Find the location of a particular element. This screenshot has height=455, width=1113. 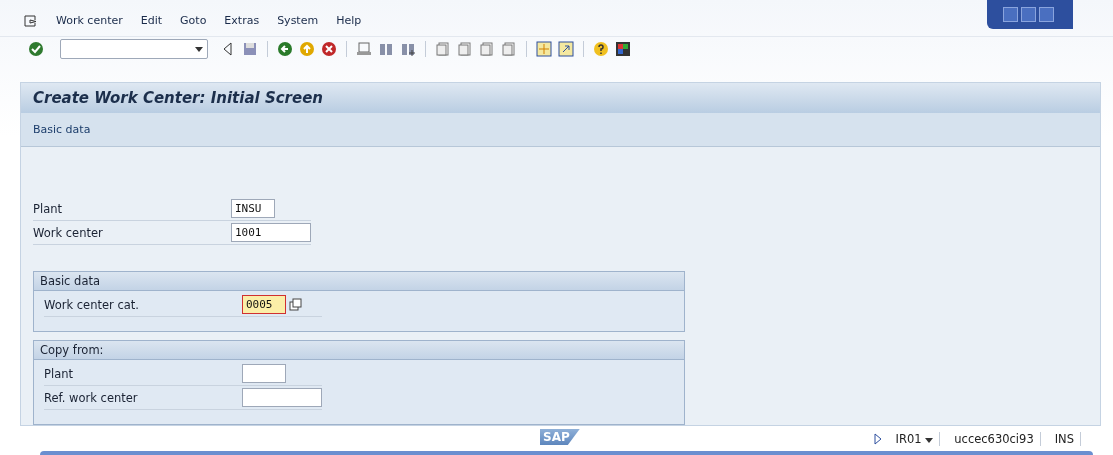

input-field: 1001 is located at coordinates (271, 233).